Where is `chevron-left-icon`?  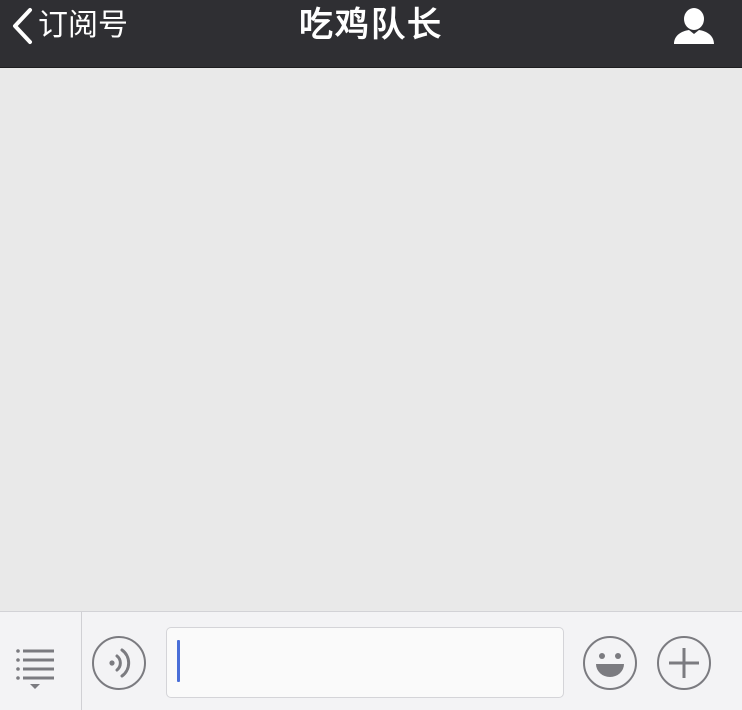 chevron-left-icon is located at coordinates (22, 26).